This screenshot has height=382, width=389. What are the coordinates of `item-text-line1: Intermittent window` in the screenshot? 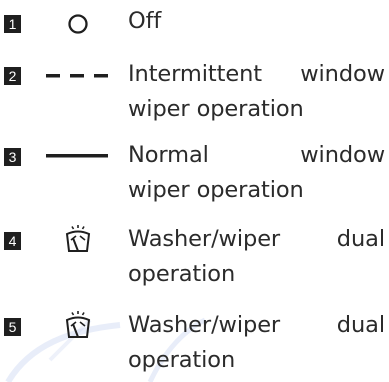 It's located at (256, 74).